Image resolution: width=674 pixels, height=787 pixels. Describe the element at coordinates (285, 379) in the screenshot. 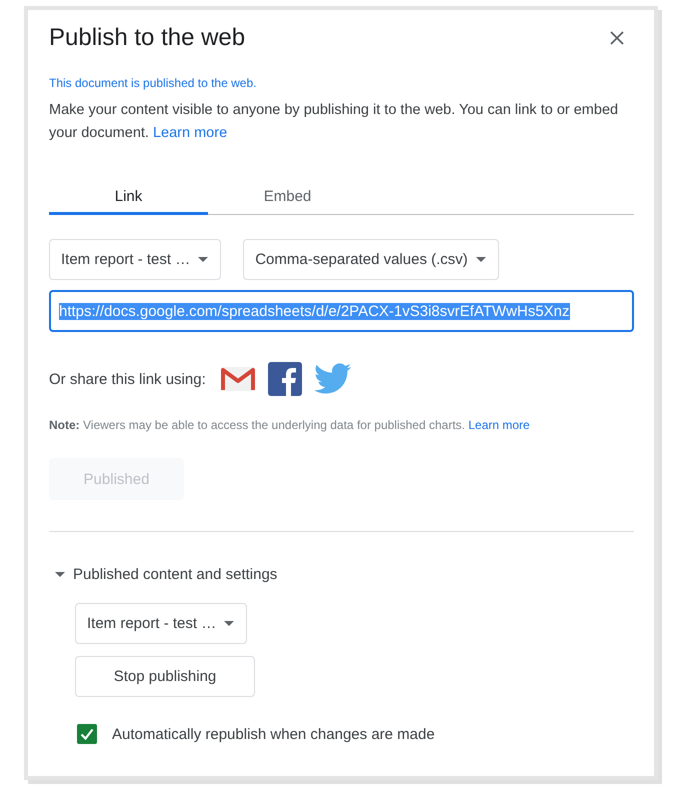

I see `facebook-icon` at that location.